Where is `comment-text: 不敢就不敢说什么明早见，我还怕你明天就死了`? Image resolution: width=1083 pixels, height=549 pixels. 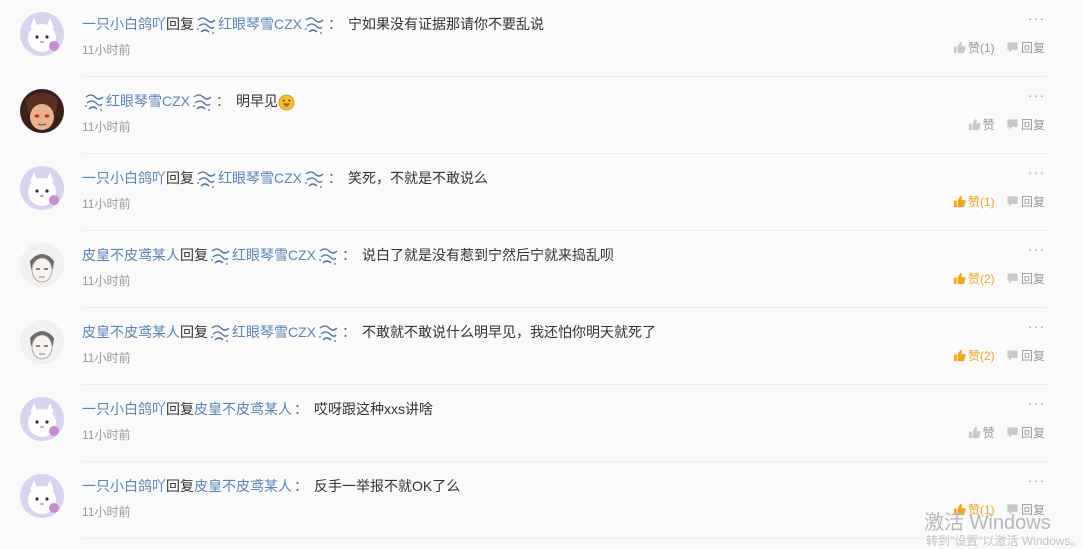 comment-text: 不敢就不敢说什么明早见，我还怕你明天就死了 is located at coordinates (509, 332).